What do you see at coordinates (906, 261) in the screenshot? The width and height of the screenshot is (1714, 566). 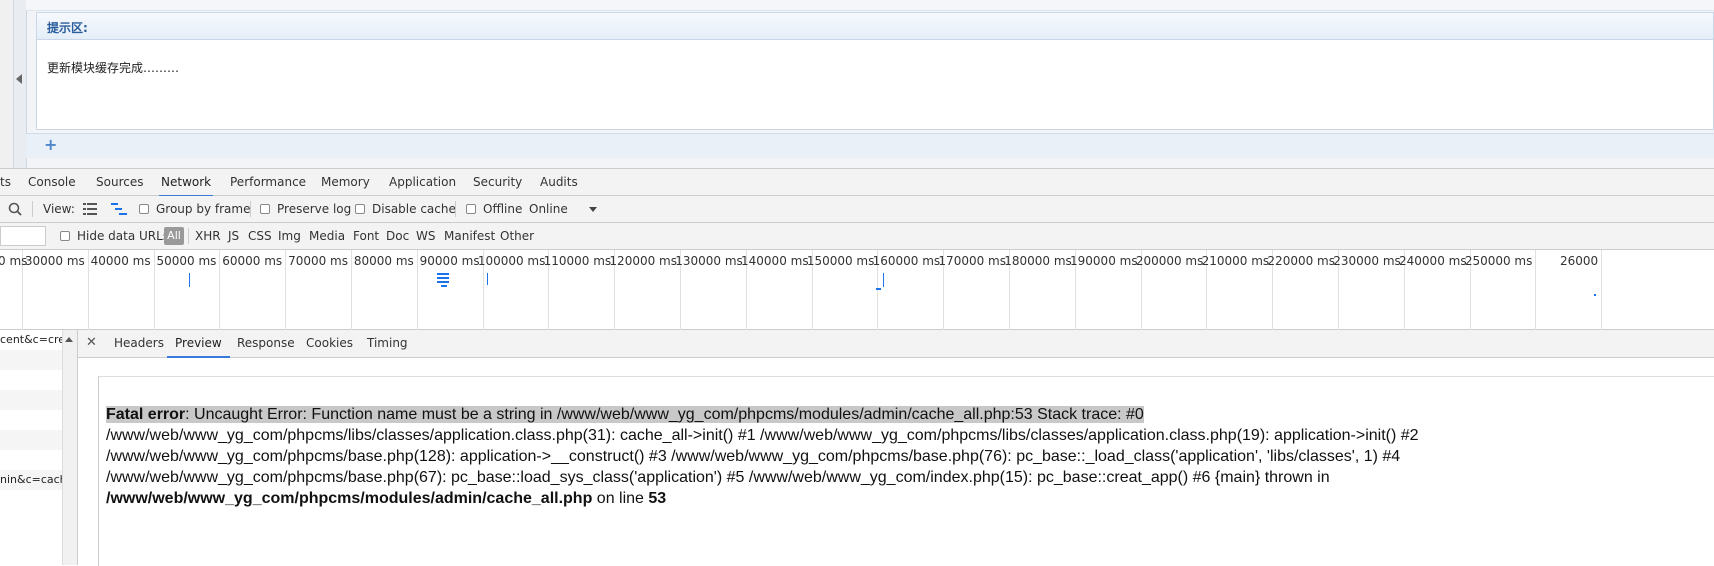 I see `timeline-tick-label: 160000 ms` at bounding box center [906, 261].